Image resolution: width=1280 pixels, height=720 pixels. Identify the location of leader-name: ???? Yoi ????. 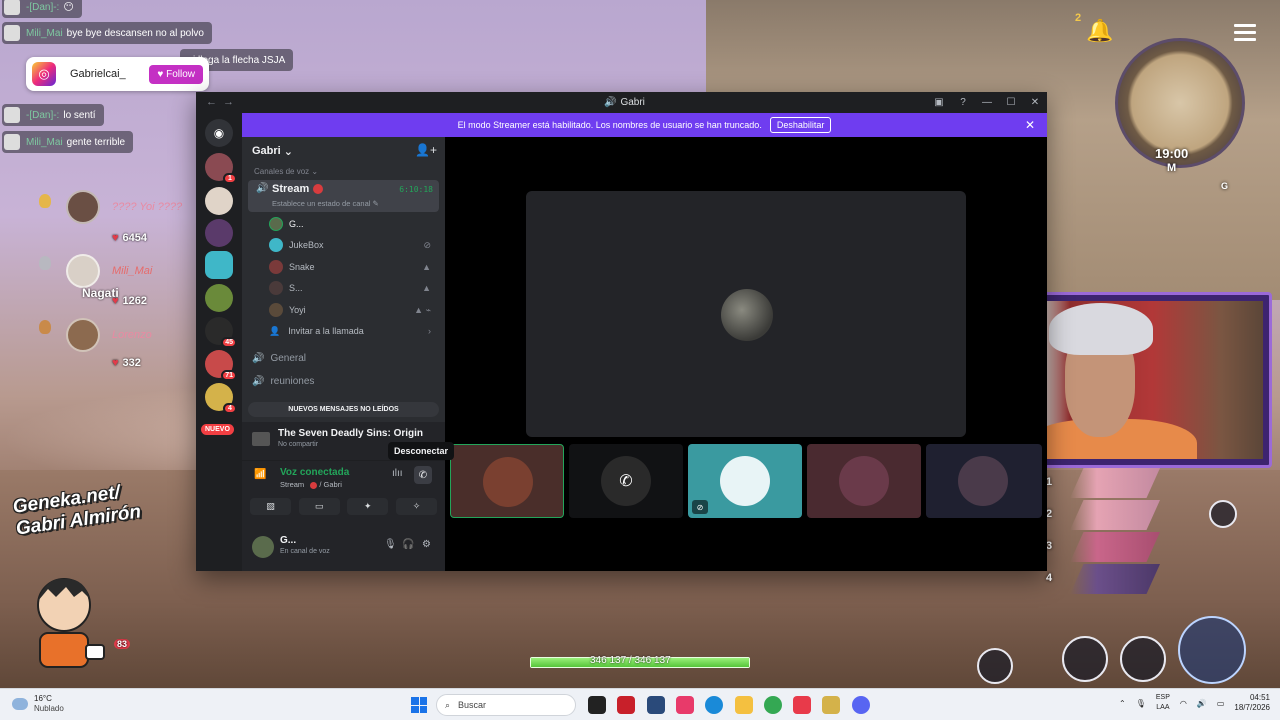
(147, 207).